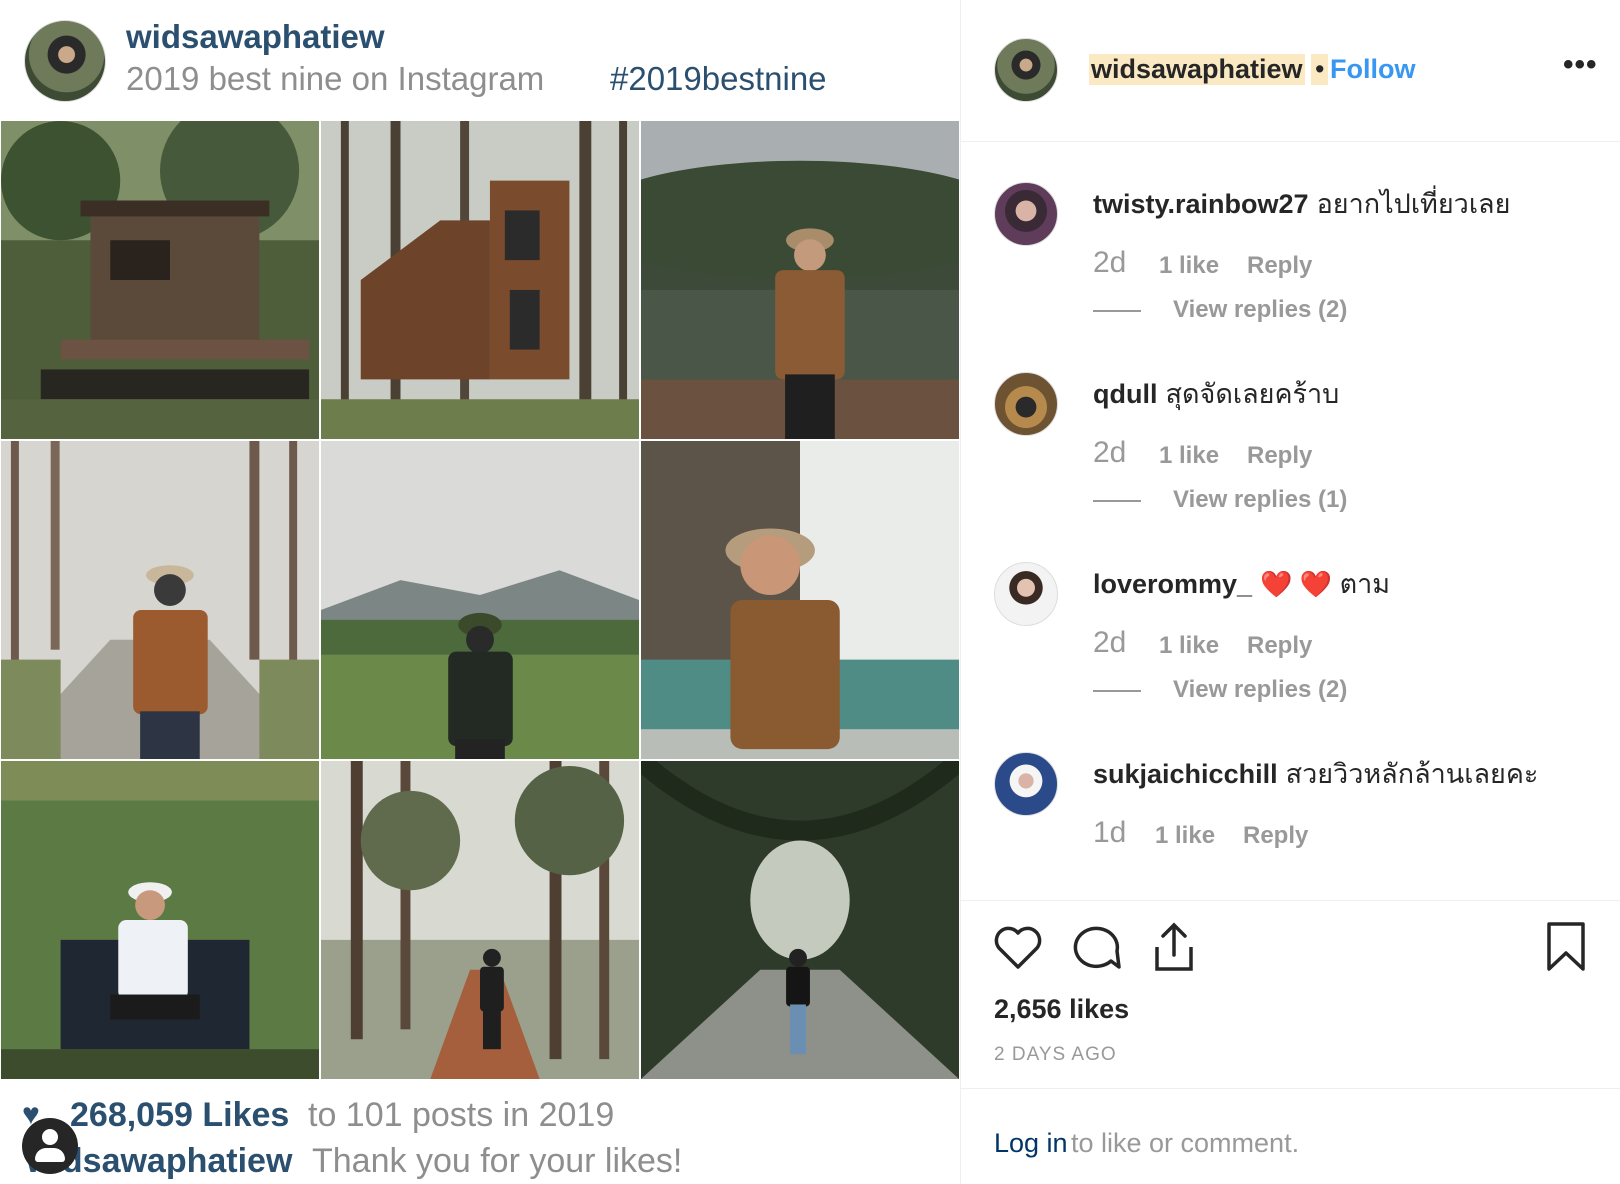 Image resolution: width=1620 pixels, height=1184 pixels. Describe the element at coordinates (255, 36) in the screenshot. I see `best-nine-username: widsawaphatiew` at that location.